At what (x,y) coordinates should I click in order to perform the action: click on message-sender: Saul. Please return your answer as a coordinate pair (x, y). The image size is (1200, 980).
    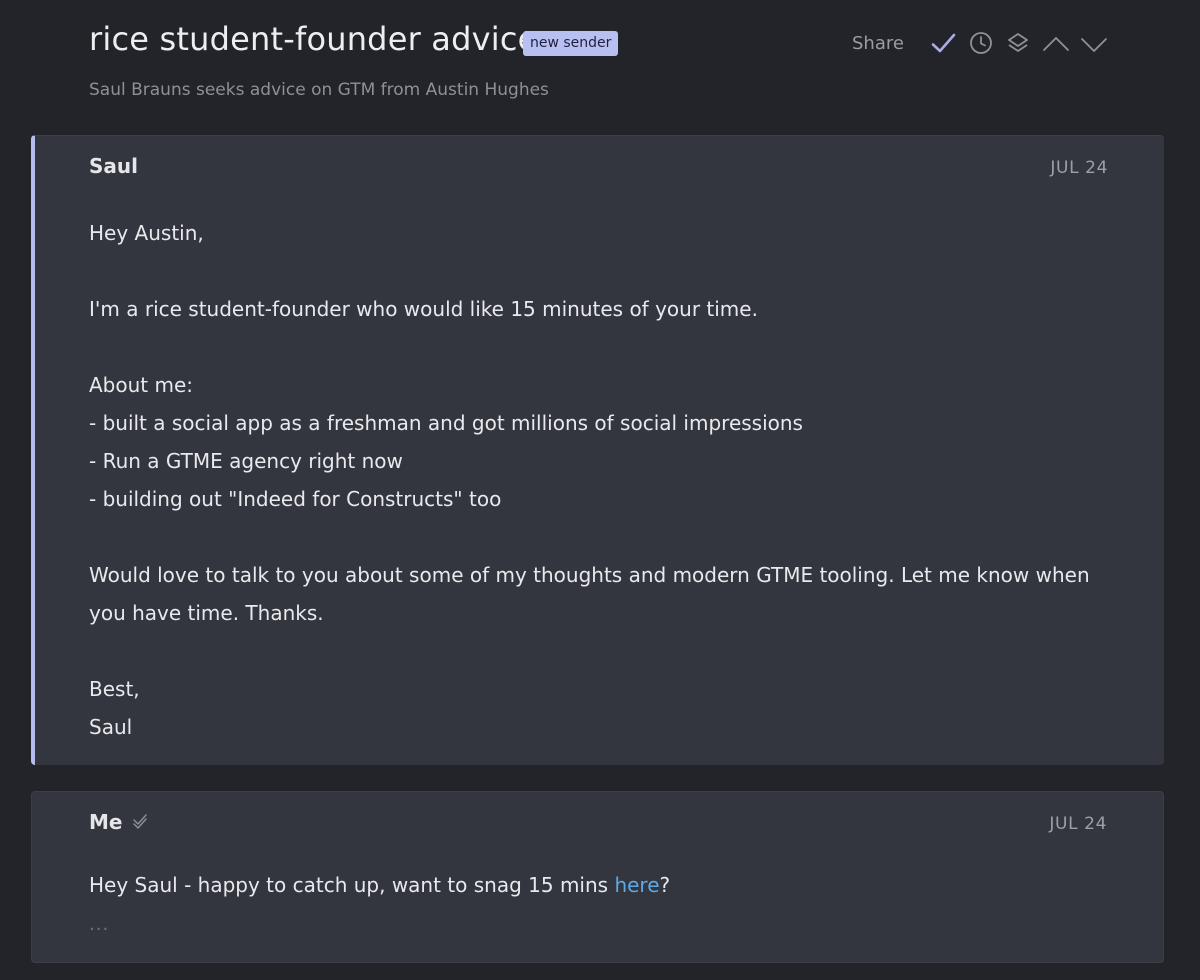
    Looking at the image, I should click on (113, 166).